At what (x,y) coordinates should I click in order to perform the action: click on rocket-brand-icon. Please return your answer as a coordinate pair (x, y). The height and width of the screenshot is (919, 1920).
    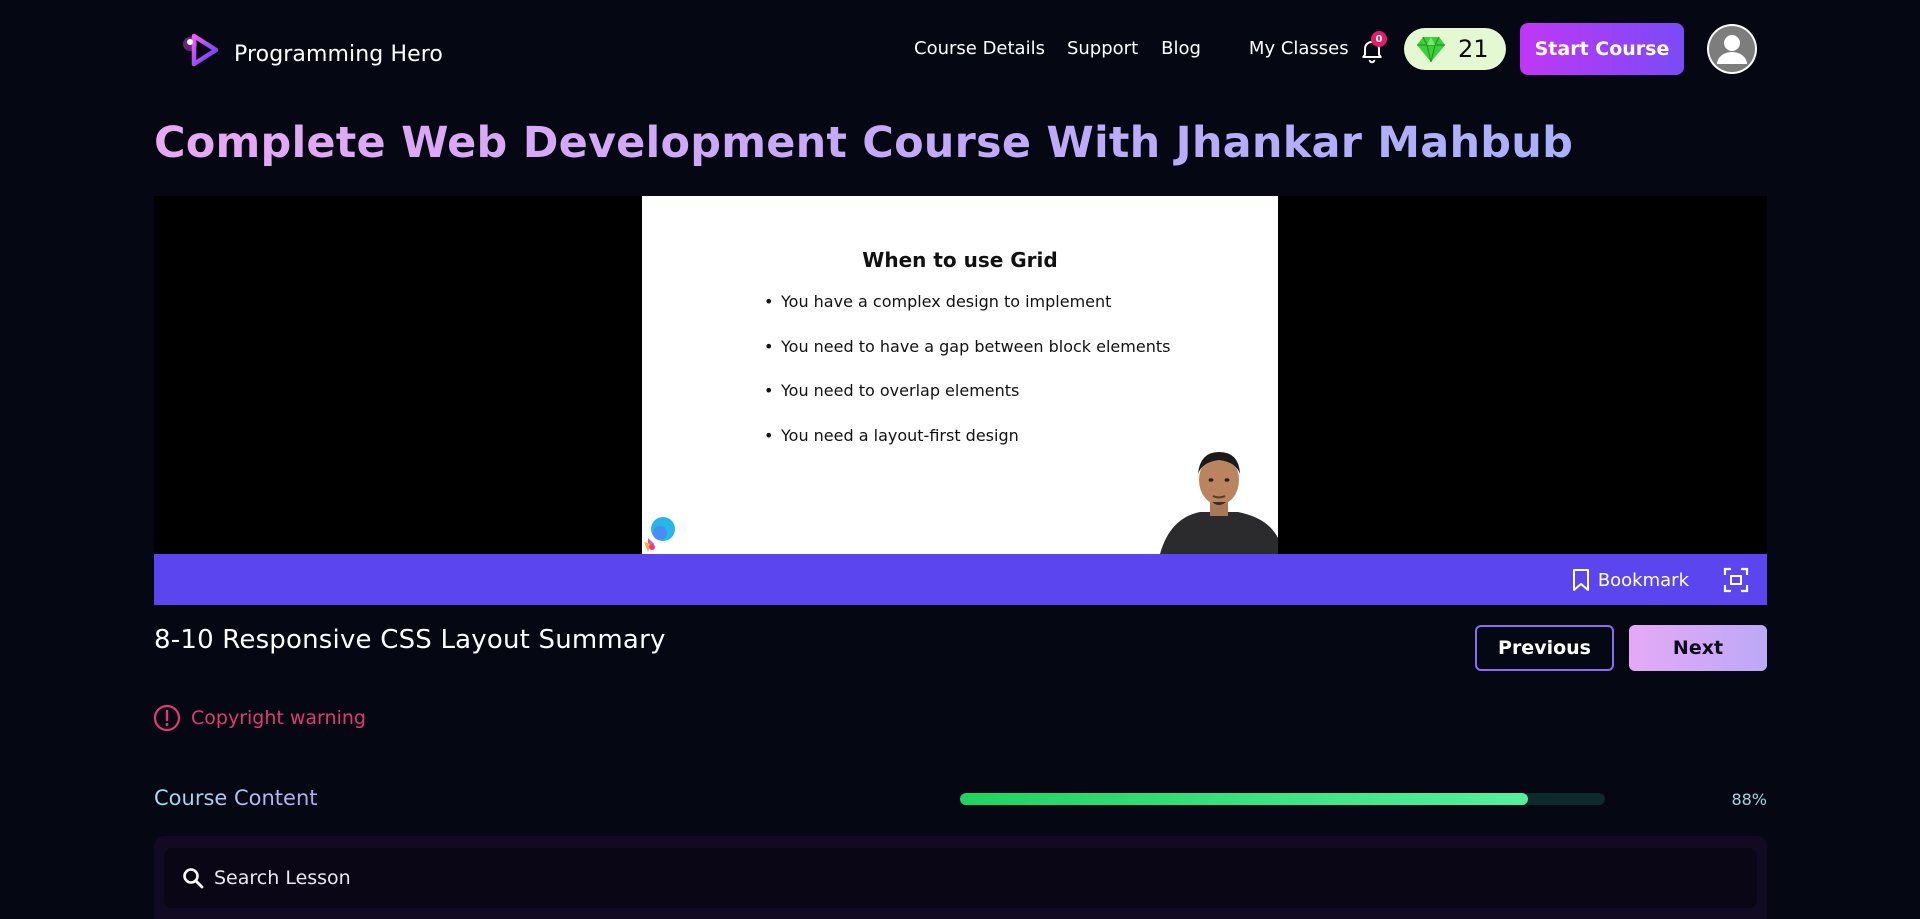
    Looking at the image, I should click on (659, 534).